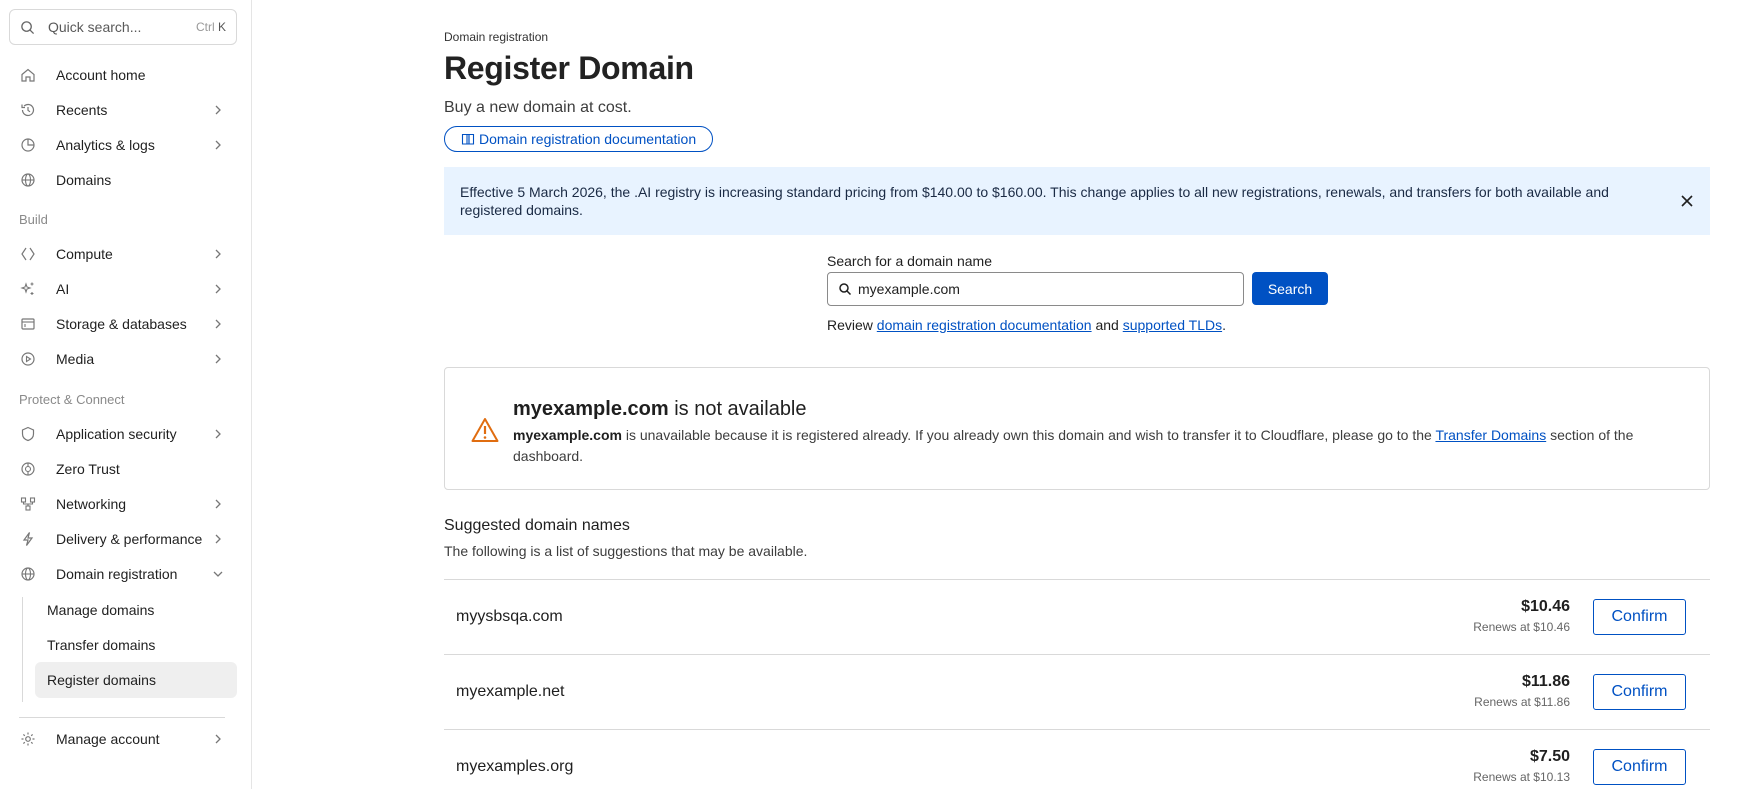 The height and width of the screenshot is (789, 1756). I want to click on chart-icon, so click(28, 145).